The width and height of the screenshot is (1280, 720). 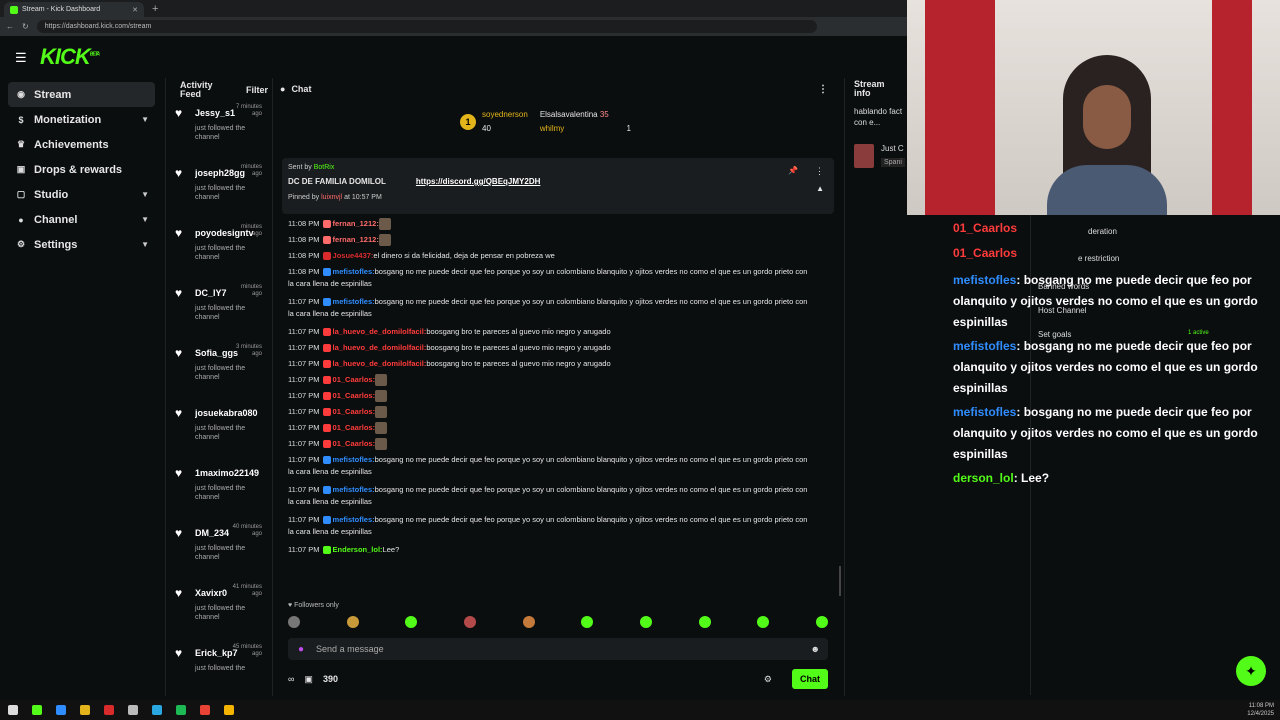 What do you see at coordinates (810, 679) in the screenshot?
I see `send-chat-button: Chat` at bounding box center [810, 679].